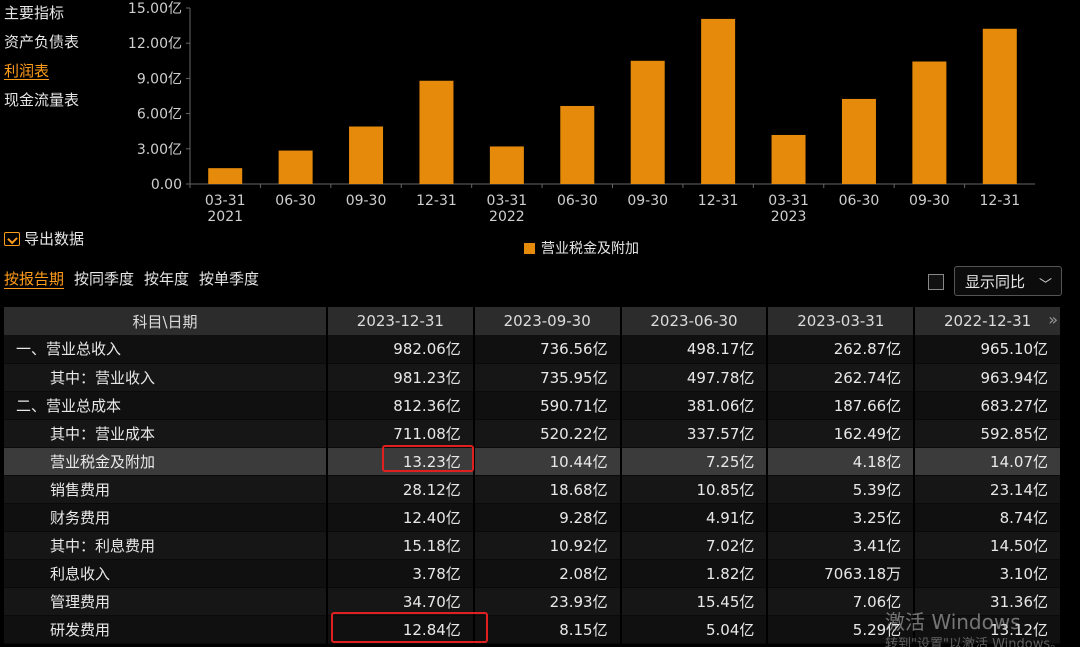 This screenshot has width=1080, height=647. I want to click on row-label: 管理费用, so click(166, 601).